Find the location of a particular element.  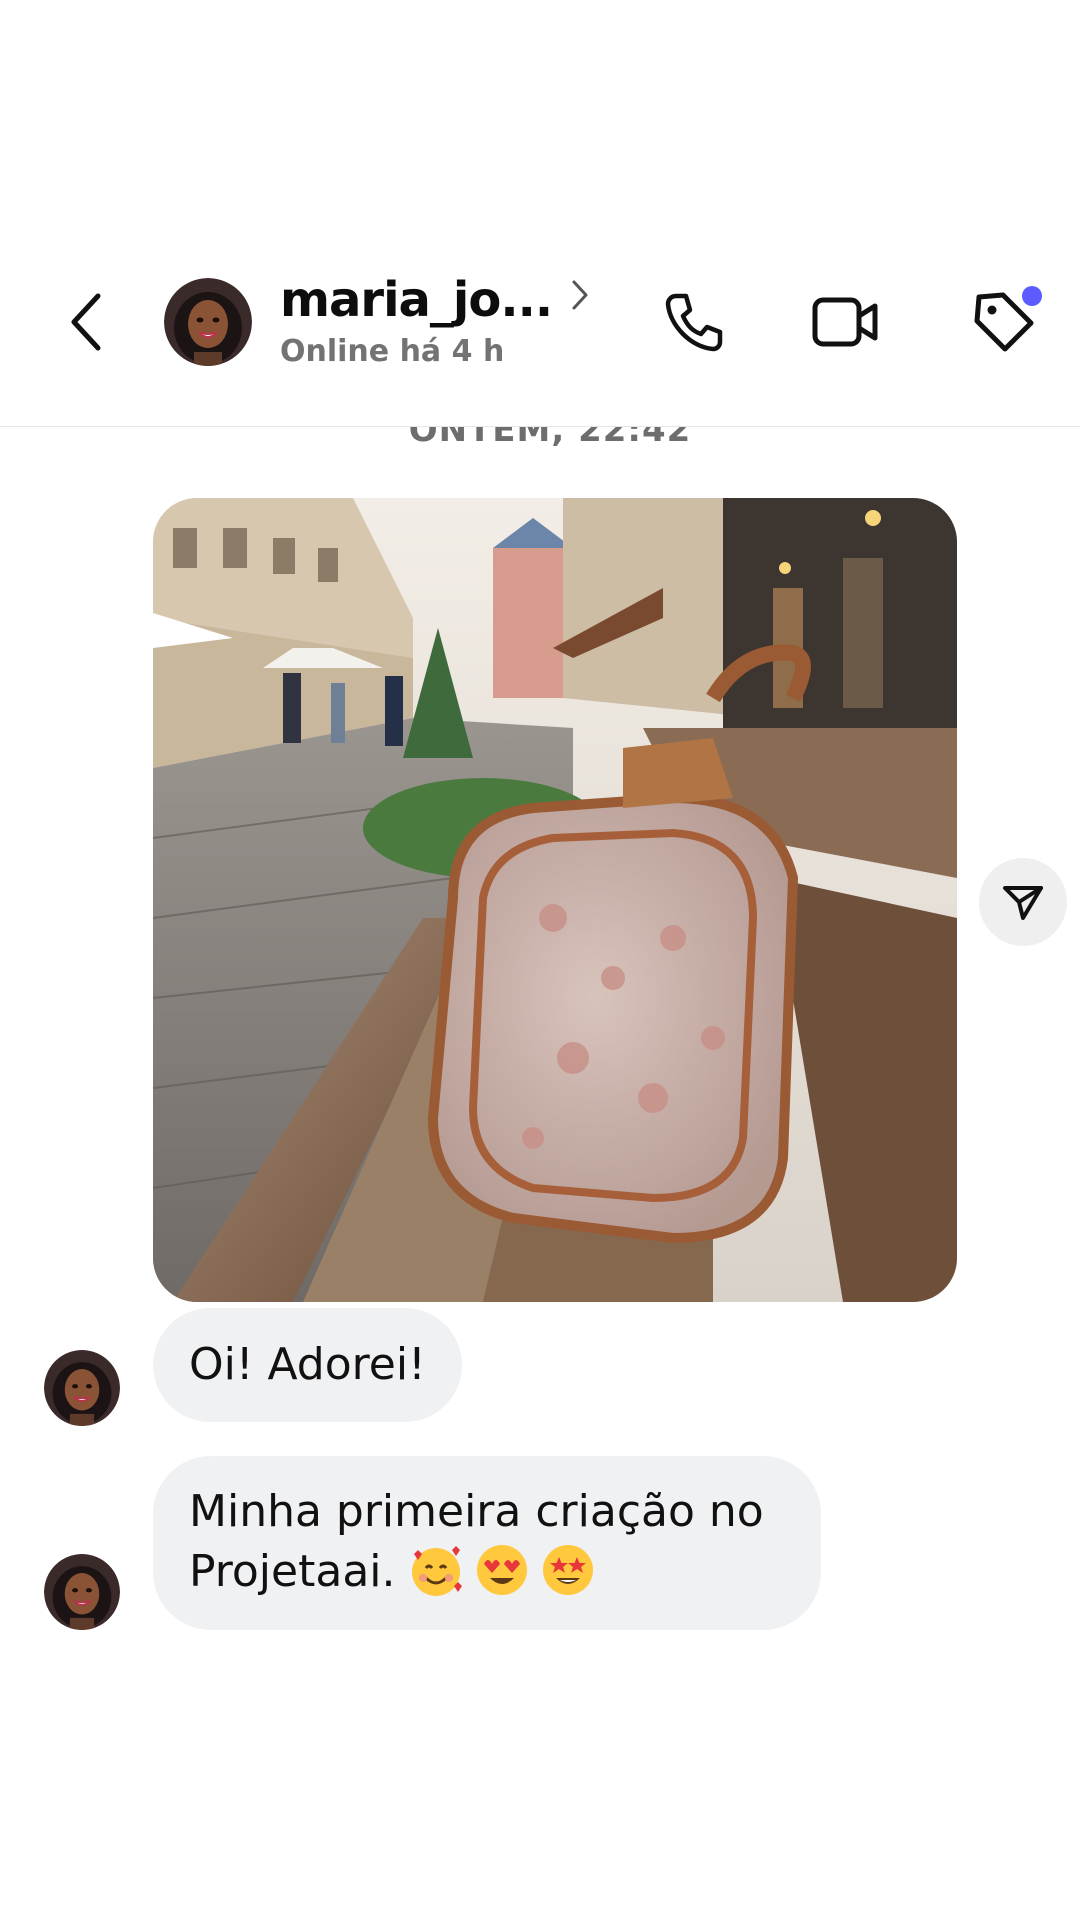

send-icon is located at coordinates (1023, 903).